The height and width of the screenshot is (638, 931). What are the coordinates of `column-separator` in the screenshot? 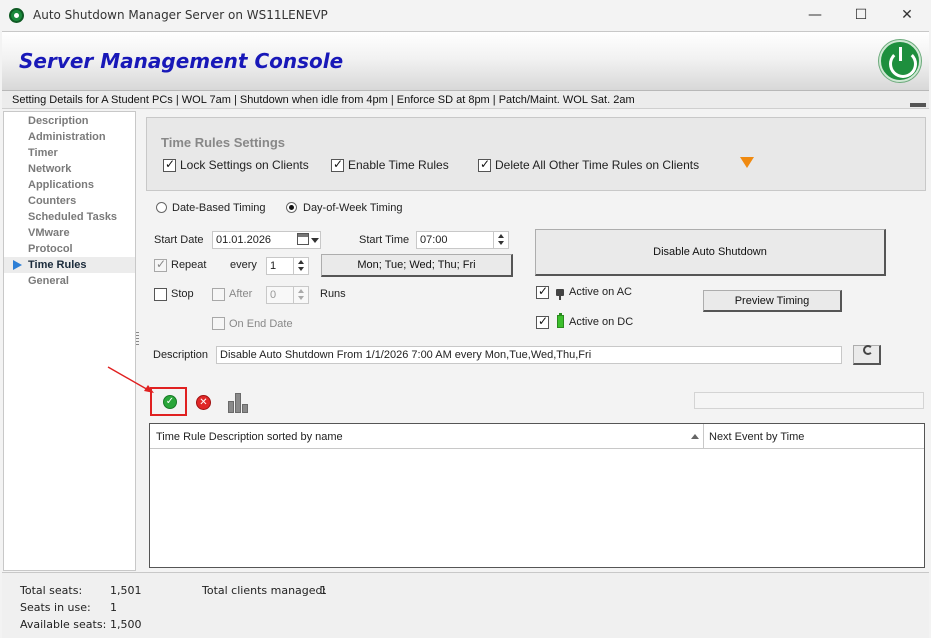 It's located at (703, 436).